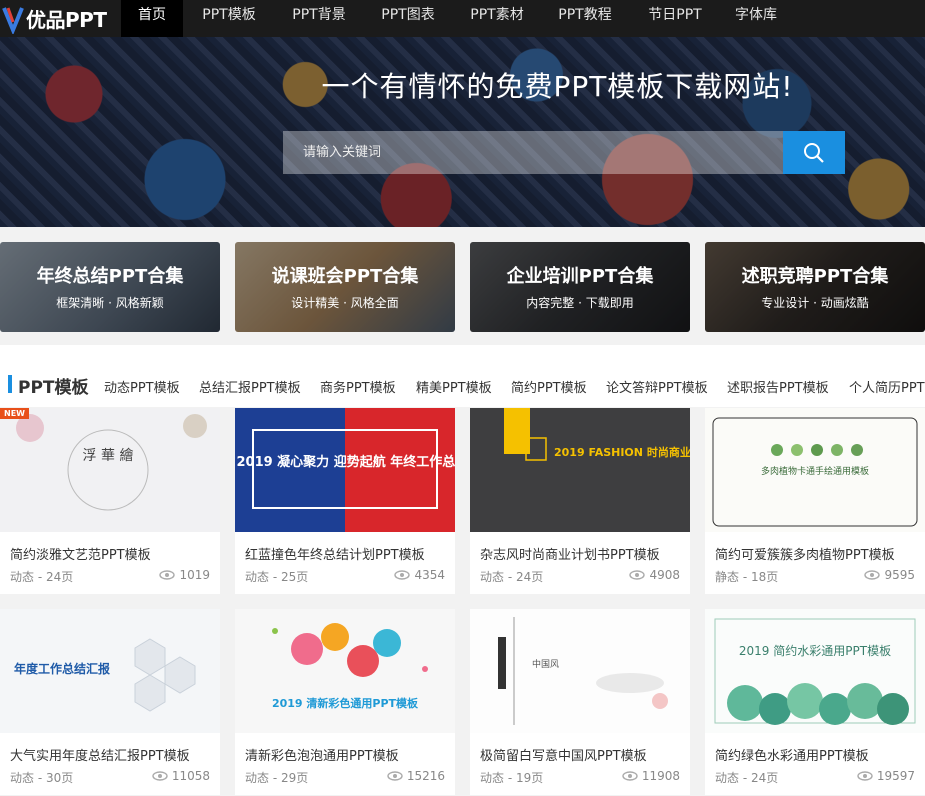 The image size is (925, 796). What do you see at coordinates (664, 575) in the screenshot?
I see `view-count-value: 4908` at bounding box center [664, 575].